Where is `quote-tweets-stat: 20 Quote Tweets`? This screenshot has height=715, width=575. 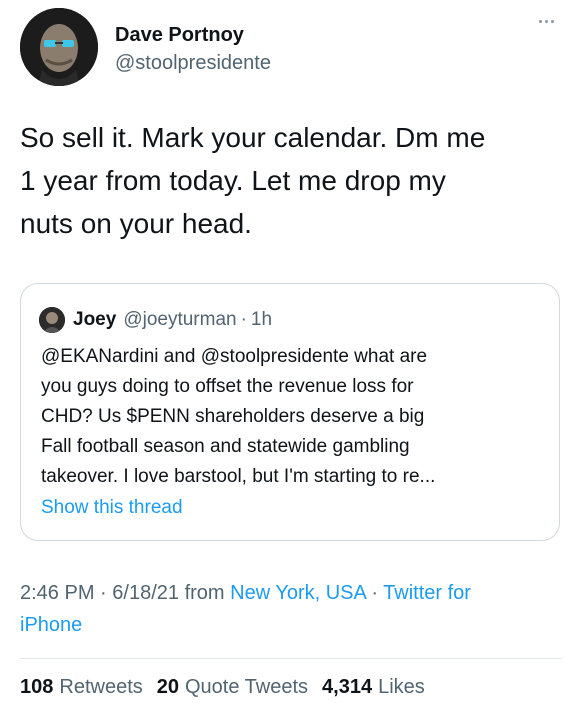 quote-tweets-stat: 20 Quote Tweets is located at coordinates (232, 687).